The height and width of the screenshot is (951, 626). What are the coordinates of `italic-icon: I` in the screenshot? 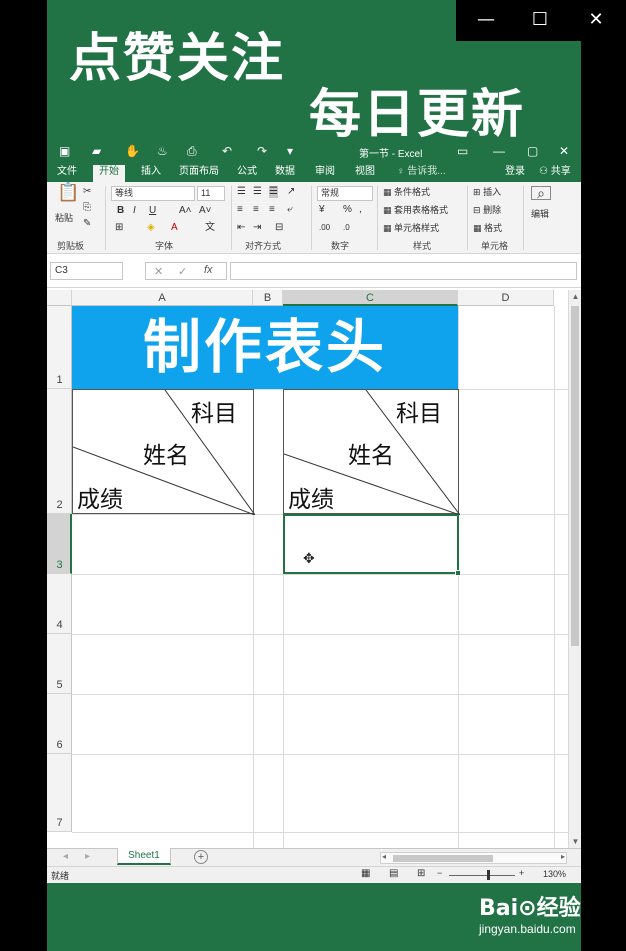 It's located at (134, 211).